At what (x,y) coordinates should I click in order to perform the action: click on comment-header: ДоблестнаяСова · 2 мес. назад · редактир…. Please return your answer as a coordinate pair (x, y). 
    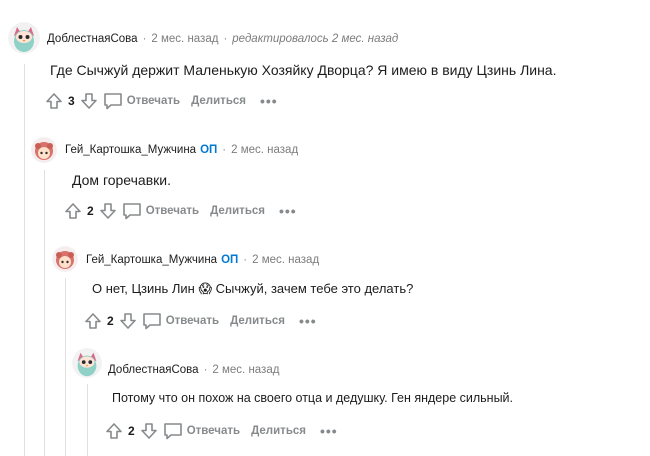
    Looking at the image, I should click on (222, 39).